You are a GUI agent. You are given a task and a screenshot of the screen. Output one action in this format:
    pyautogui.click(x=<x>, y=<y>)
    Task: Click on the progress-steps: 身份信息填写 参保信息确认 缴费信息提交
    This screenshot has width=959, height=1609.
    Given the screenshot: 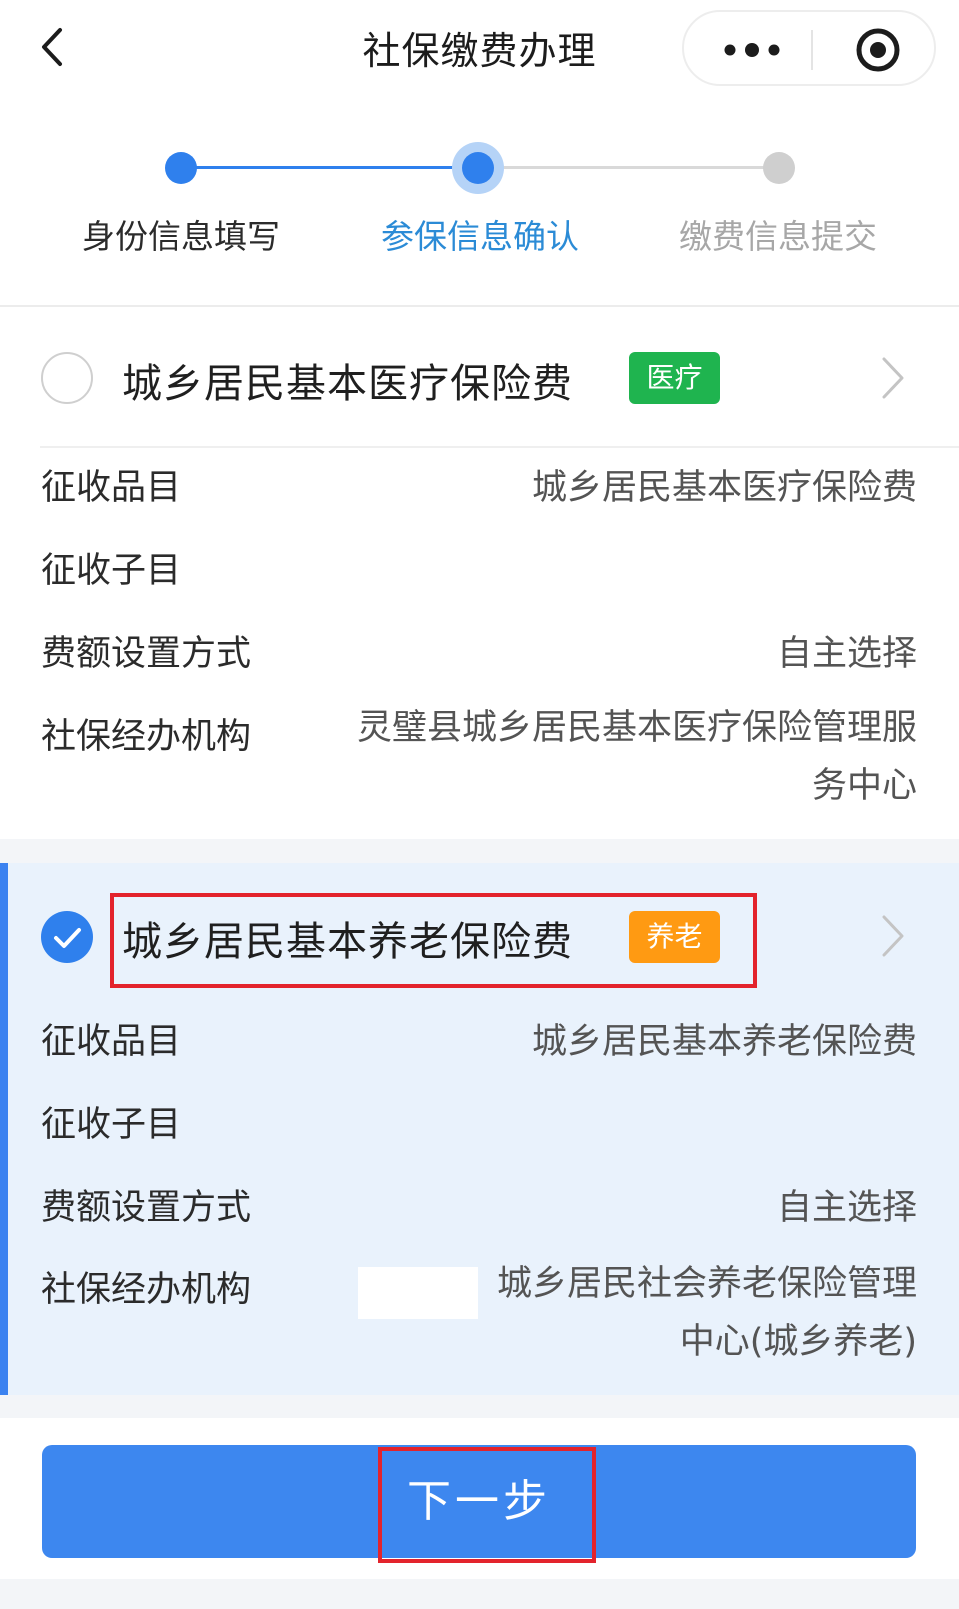 What is the action you would take?
    pyautogui.click(x=479, y=200)
    